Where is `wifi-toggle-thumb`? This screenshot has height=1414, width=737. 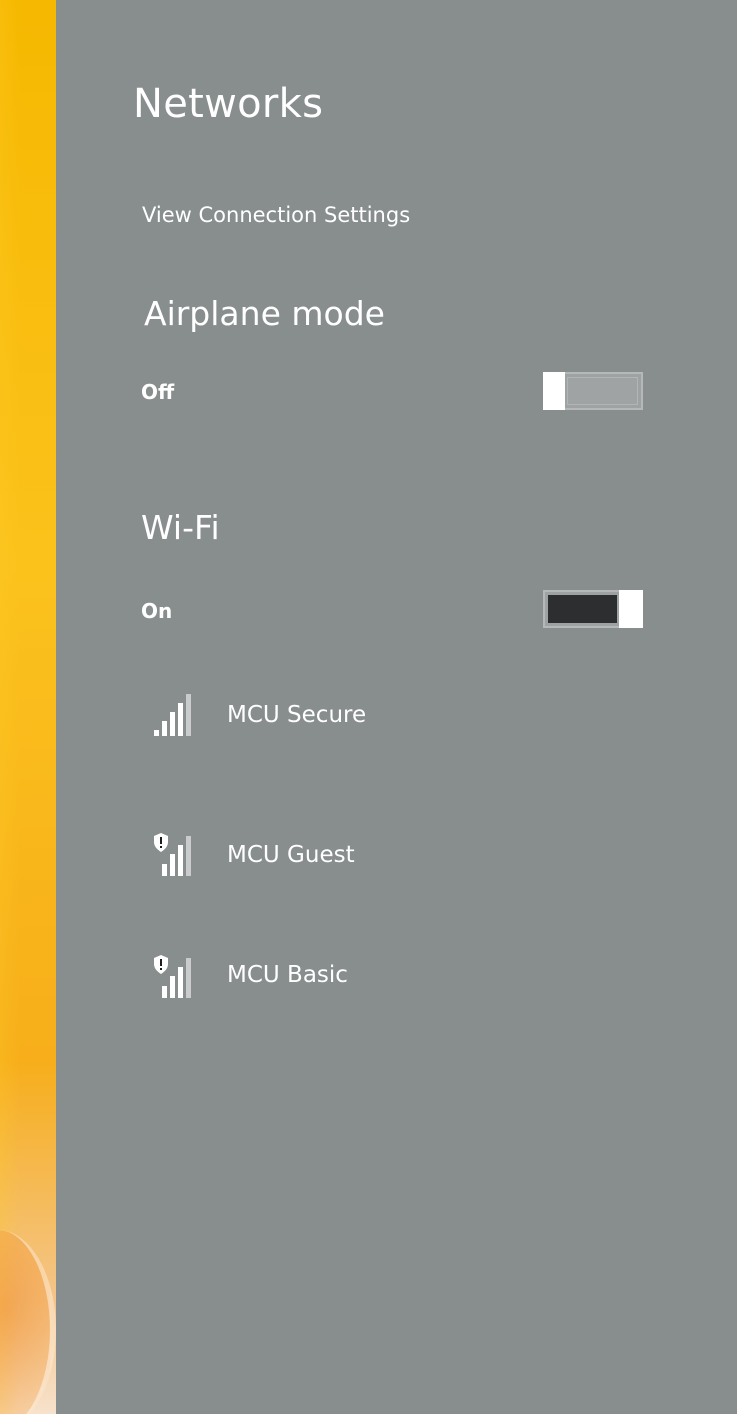
wifi-toggle-thumb is located at coordinates (631, 609).